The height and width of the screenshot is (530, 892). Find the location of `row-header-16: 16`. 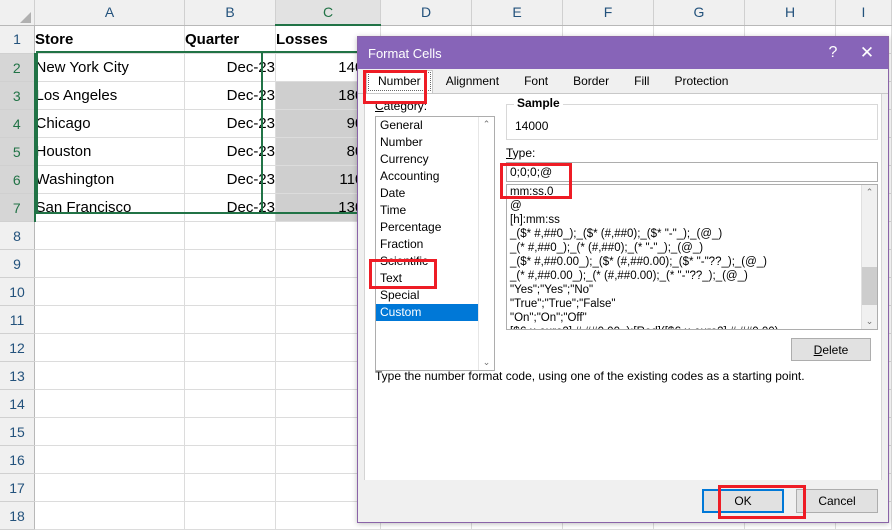

row-header-16: 16 is located at coordinates (17, 459).